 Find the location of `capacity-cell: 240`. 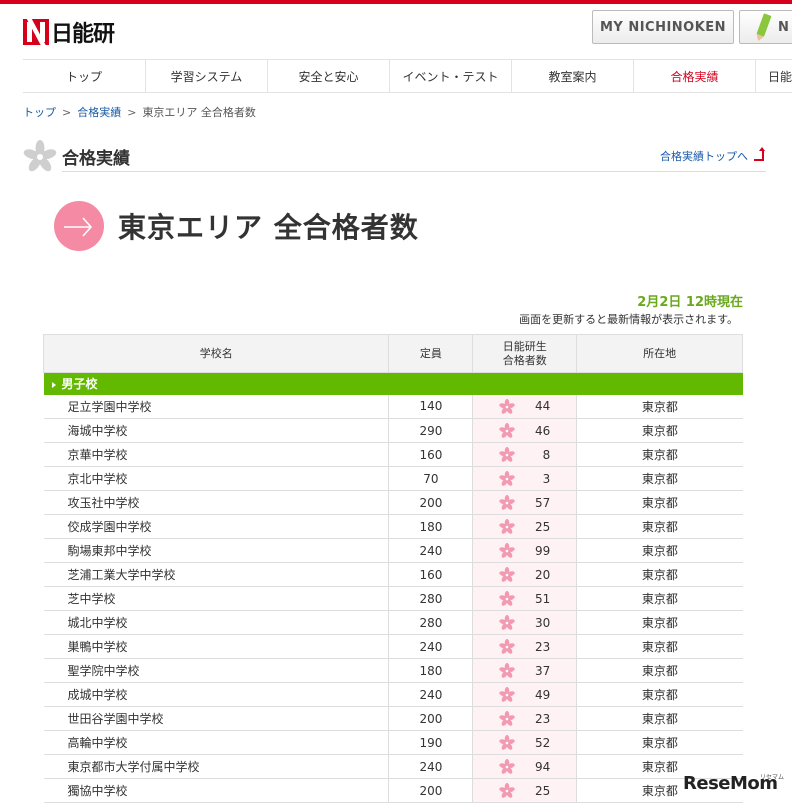

capacity-cell: 240 is located at coordinates (431, 646).